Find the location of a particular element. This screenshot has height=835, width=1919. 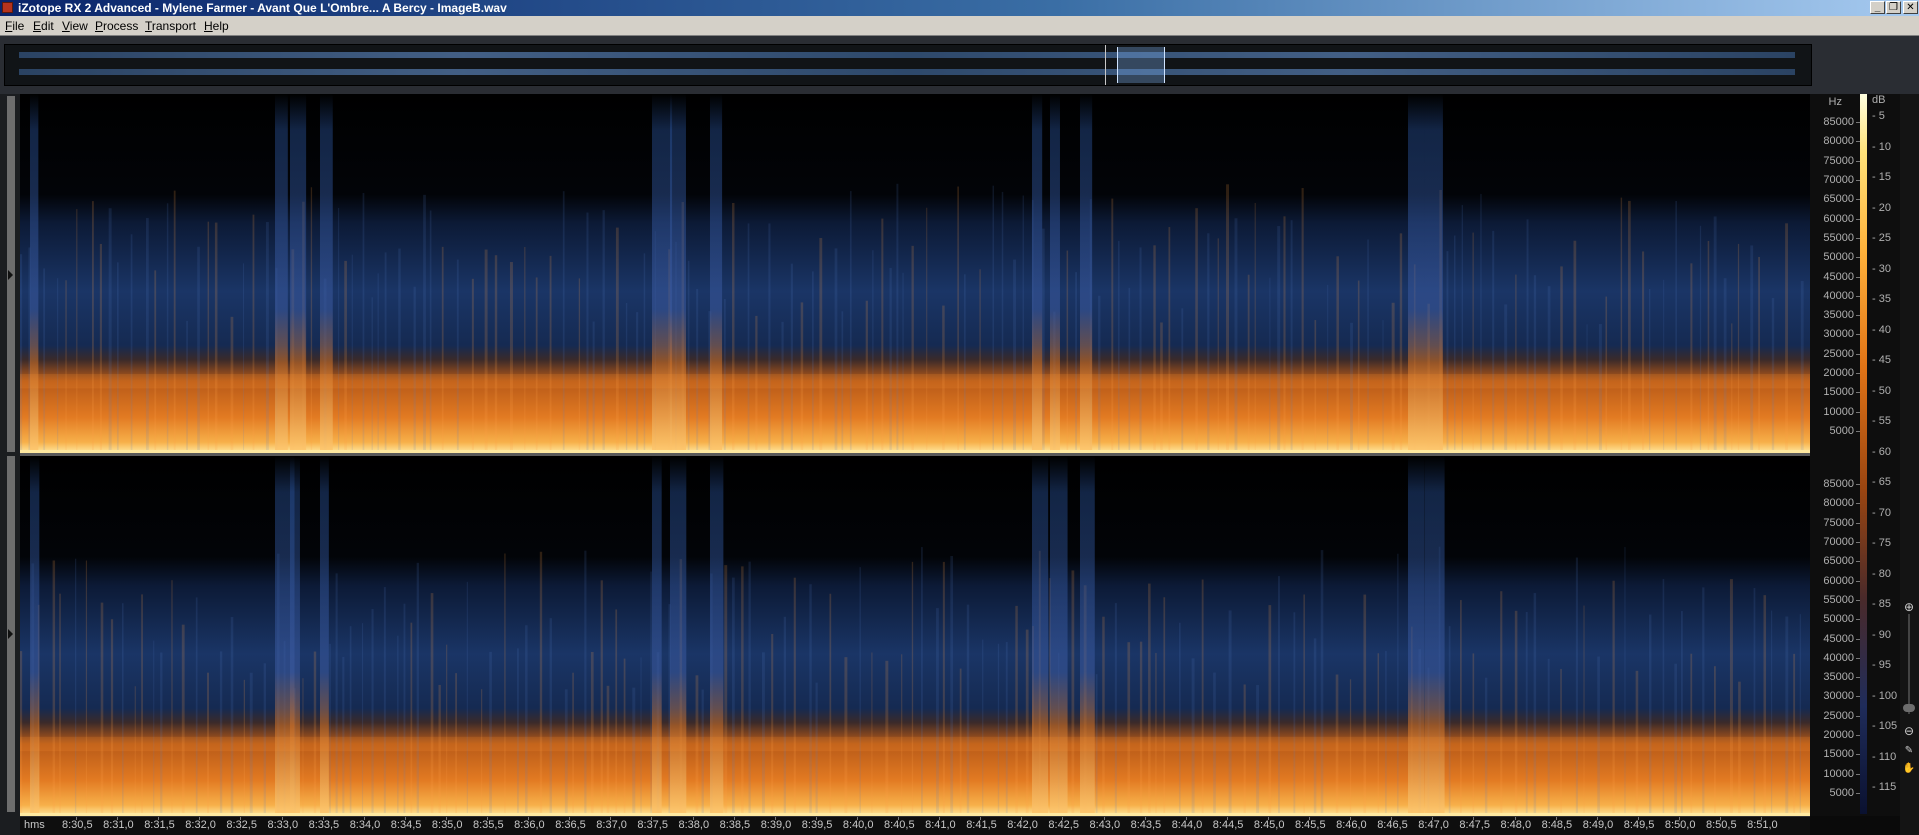

pen-tool-icon: ✎ is located at coordinates (1909, 751).